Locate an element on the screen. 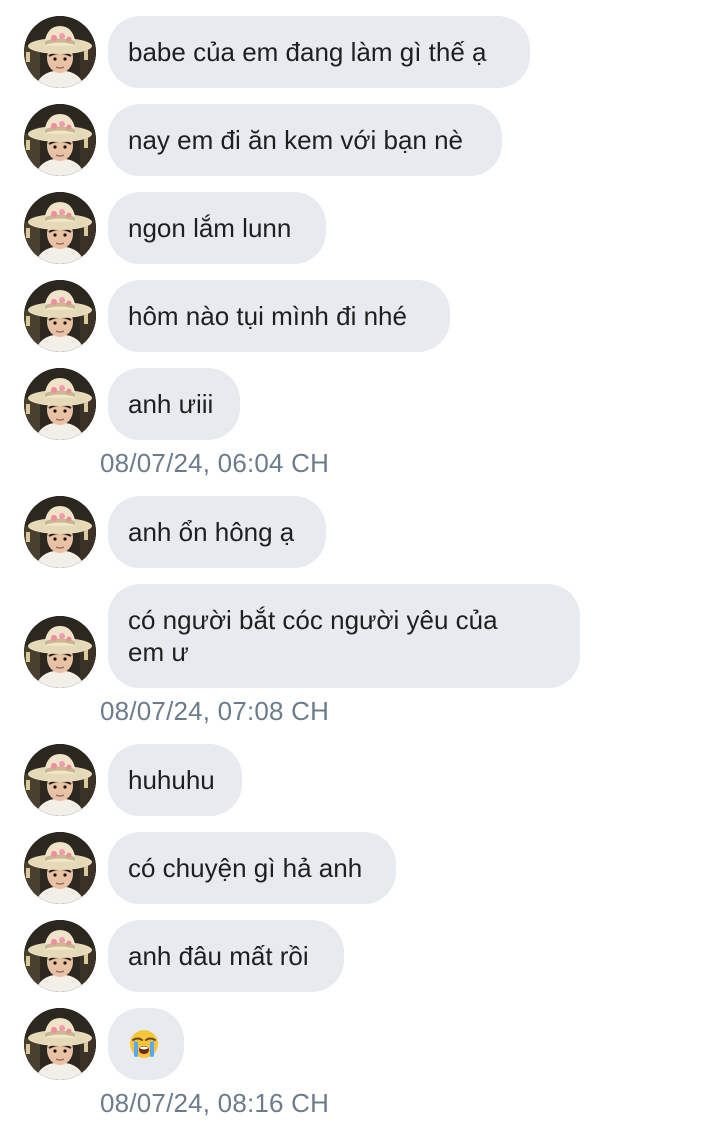 The image size is (720, 1134). message-timestamp: 08/07/24, 06:04 CH is located at coordinates (215, 463).